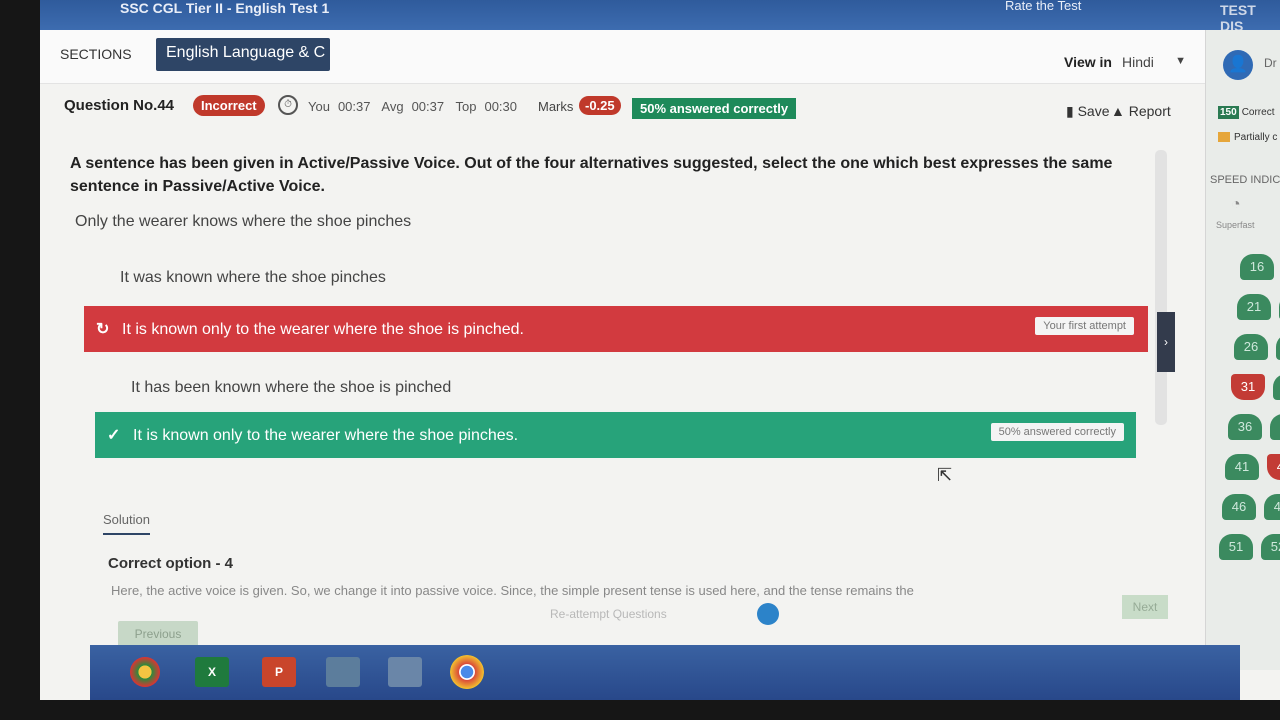 The image size is (1280, 720). What do you see at coordinates (1270, 63) in the screenshot?
I see `user-name: Dr` at bounding box center [1270, 63].